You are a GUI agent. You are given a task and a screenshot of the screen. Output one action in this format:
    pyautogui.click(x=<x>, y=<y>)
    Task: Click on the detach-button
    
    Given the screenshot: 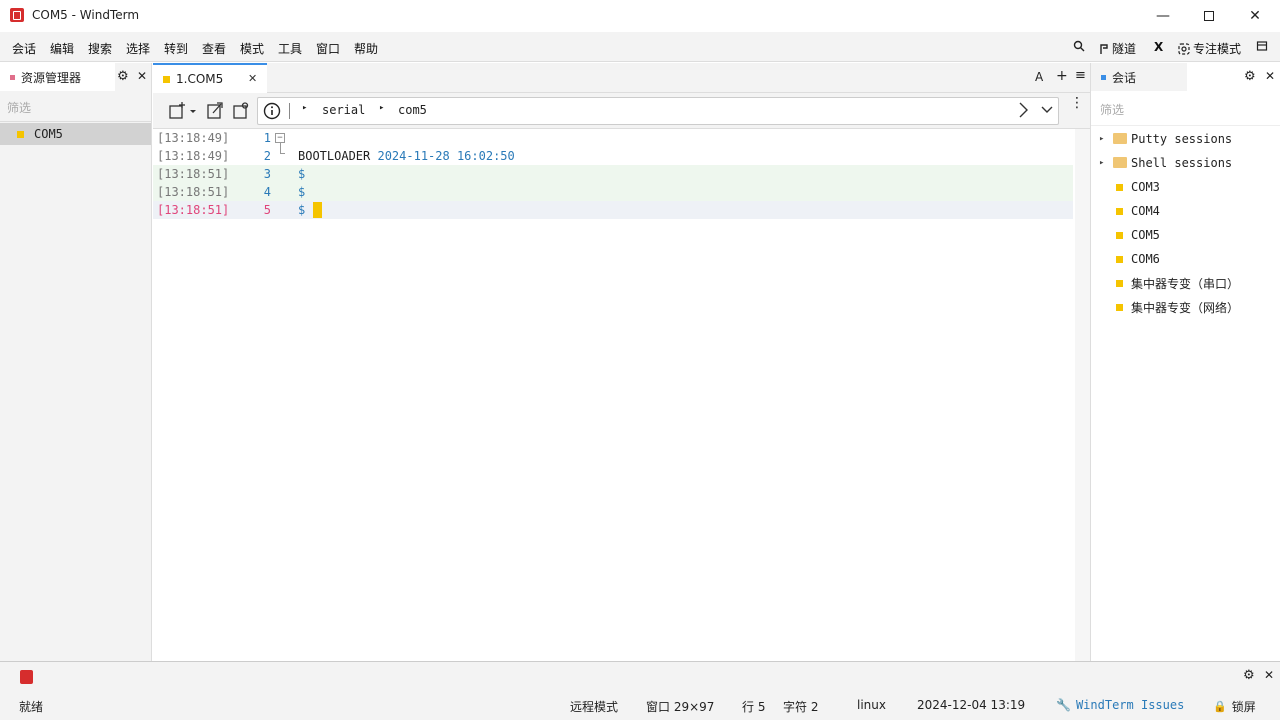 What is the action you would take?
    pyautogui.click(x=215, y=112)
    